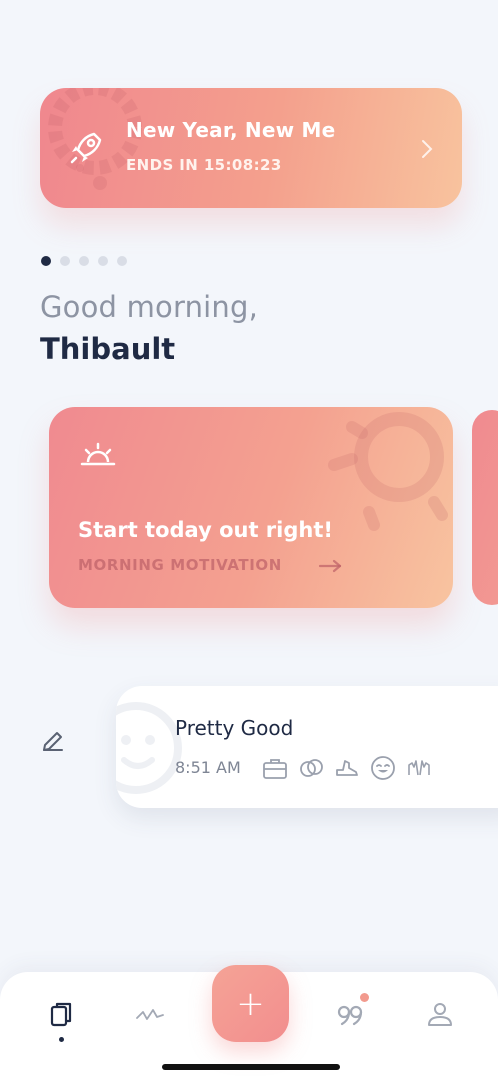 The height and width of the screenshot is (1080, 498). I want to click on tab-stats, so click(150, 1014).